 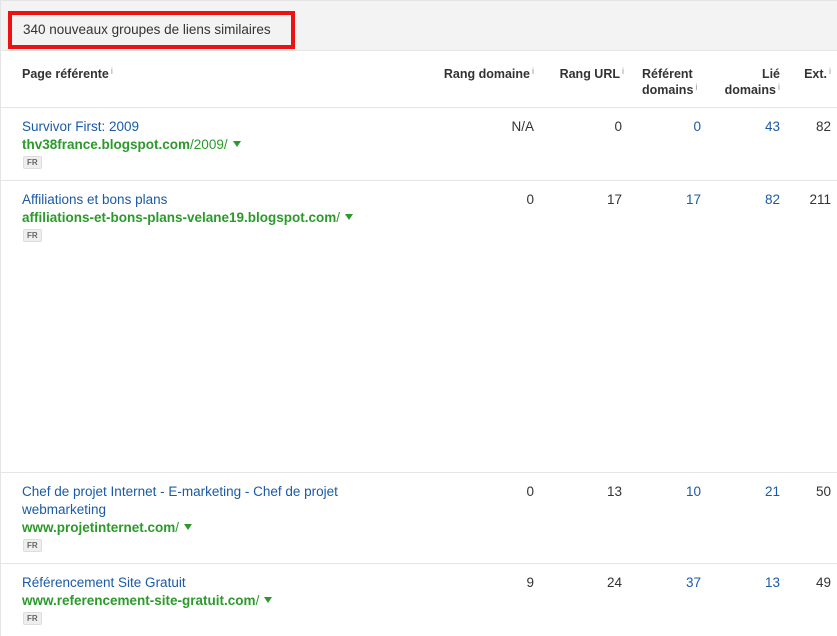 What do you see at coordinates (823, 582) in the screenshot?
I see `external-links-value: 49` at bounding box center [823, 582].